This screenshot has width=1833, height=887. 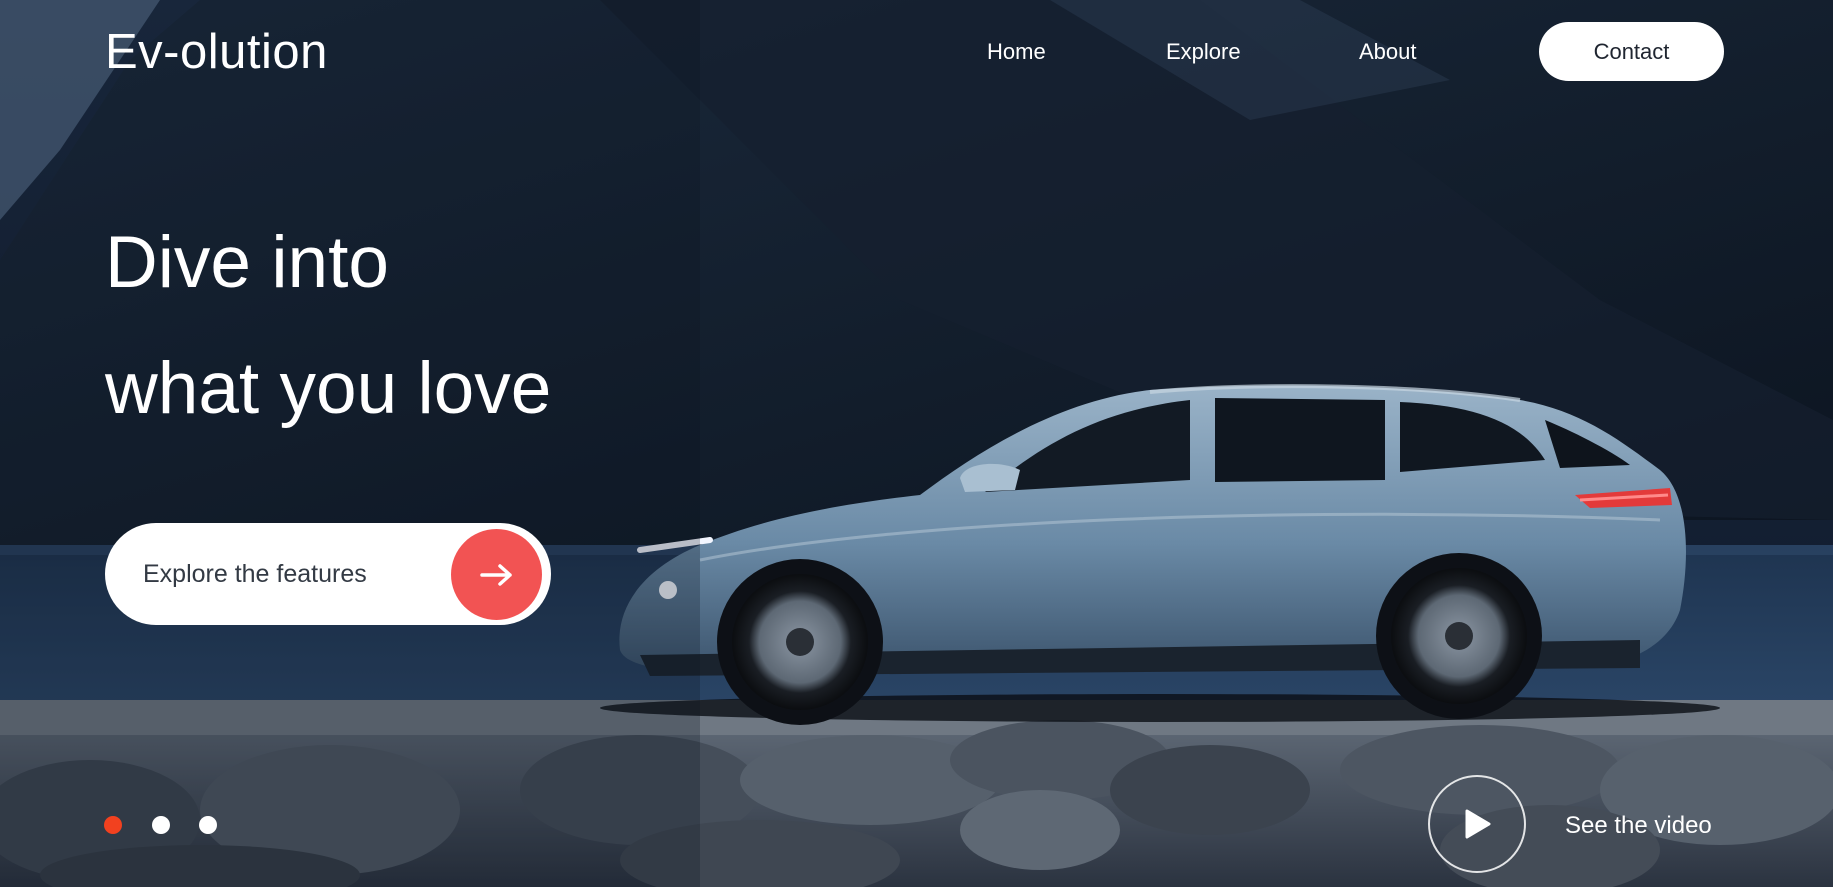 I want to click on nav-link-about: About, so click(x=1388, y=52).